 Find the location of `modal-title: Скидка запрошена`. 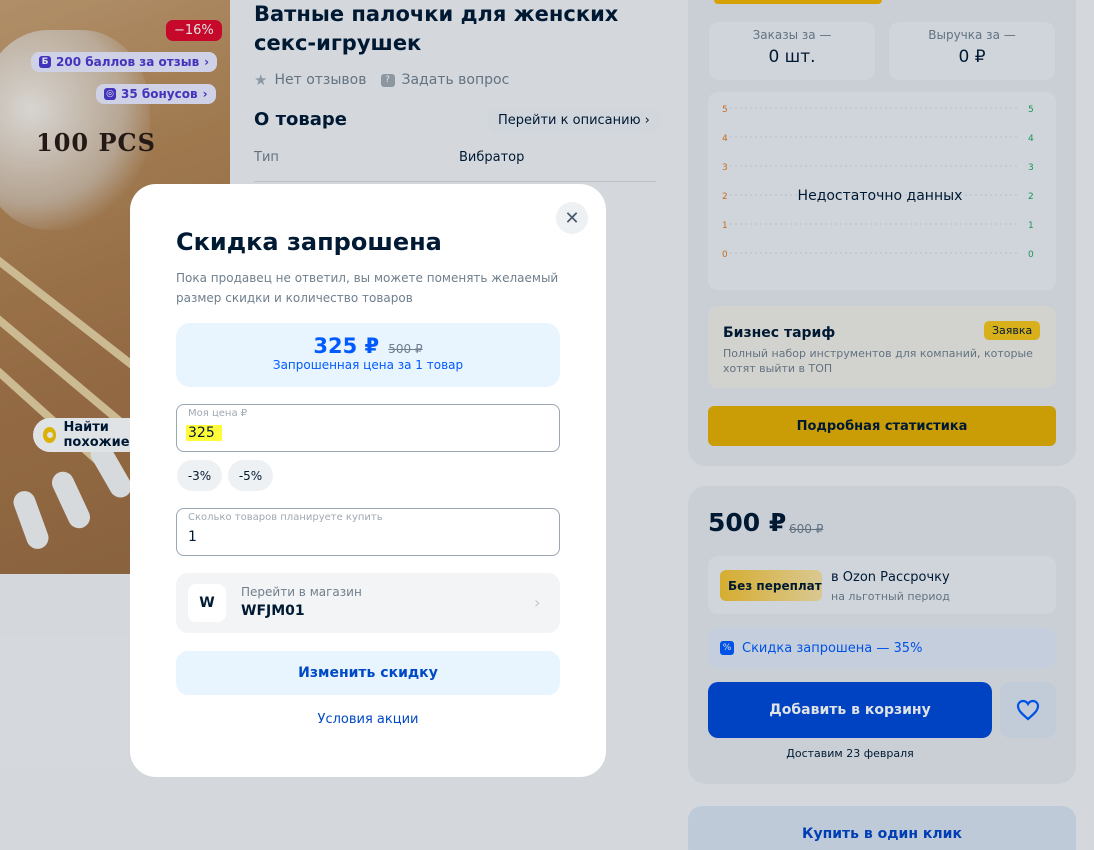

modal-title: Скидка запрошена is located at coordinates (309, 242).